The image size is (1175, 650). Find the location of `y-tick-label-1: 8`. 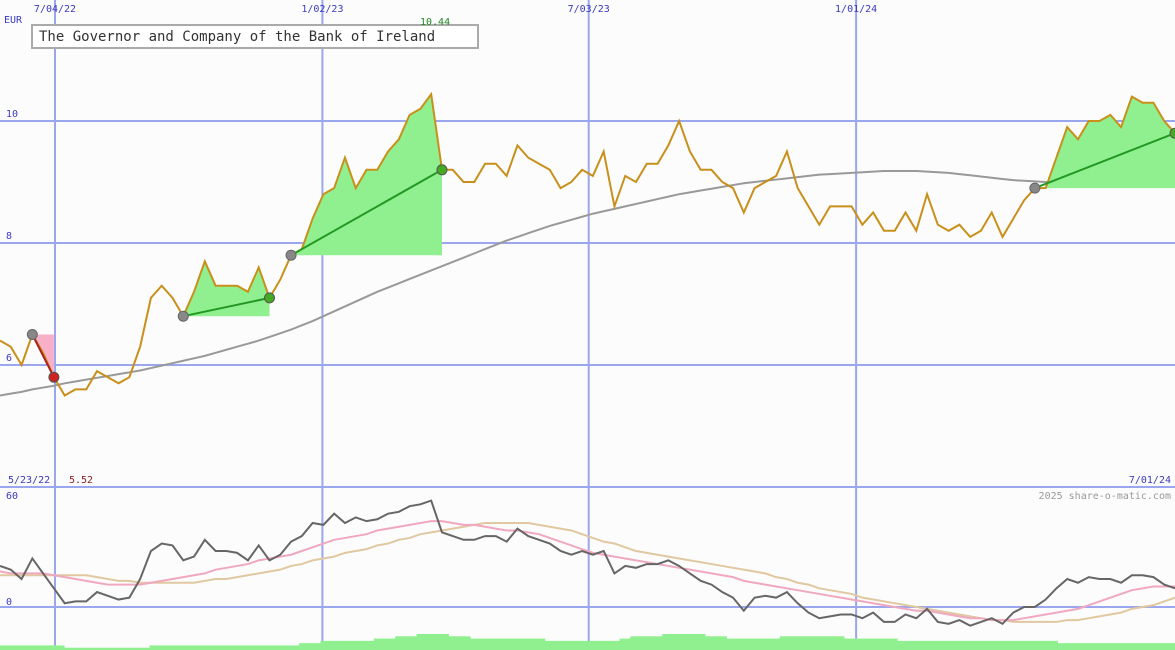

y-tick-label-1: 8 is located at coordinates (9, 236).